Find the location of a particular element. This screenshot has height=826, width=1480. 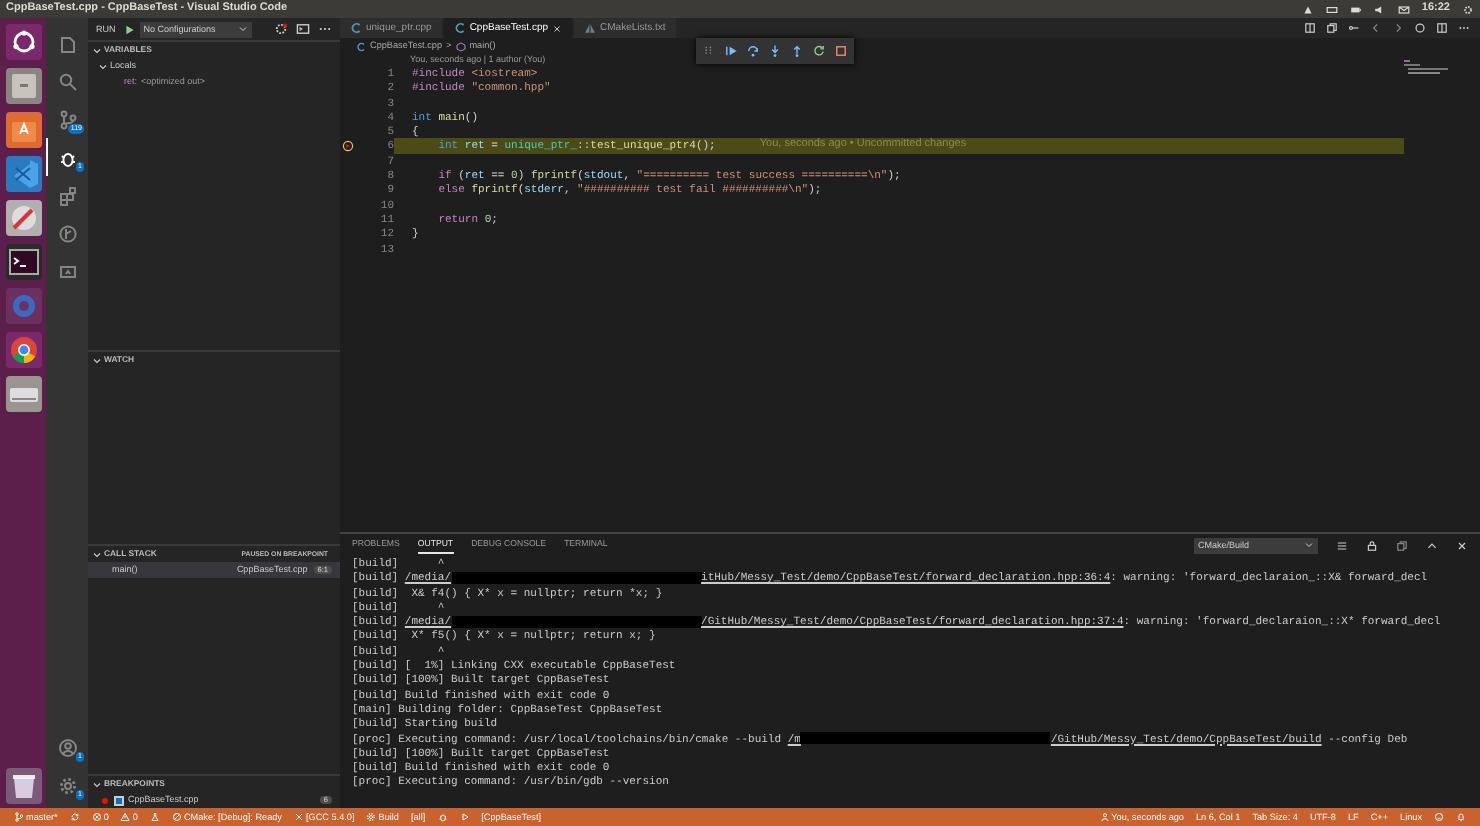

shopping-bag-icon is located at coordinates (23, 130).